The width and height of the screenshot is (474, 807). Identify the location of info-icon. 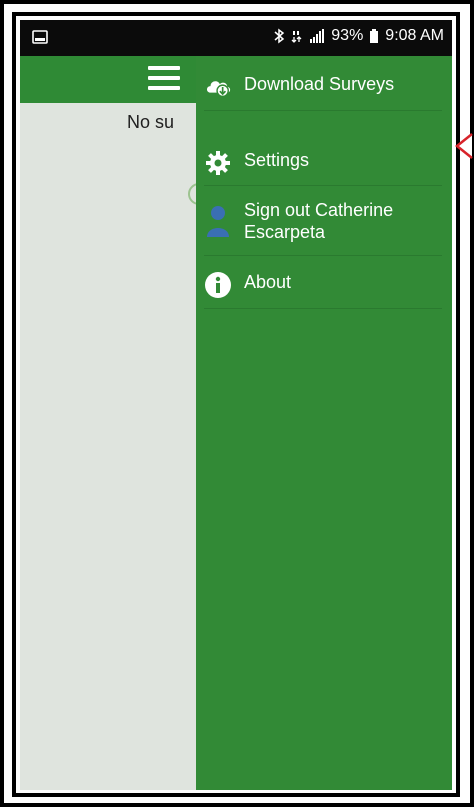
(218, 285).